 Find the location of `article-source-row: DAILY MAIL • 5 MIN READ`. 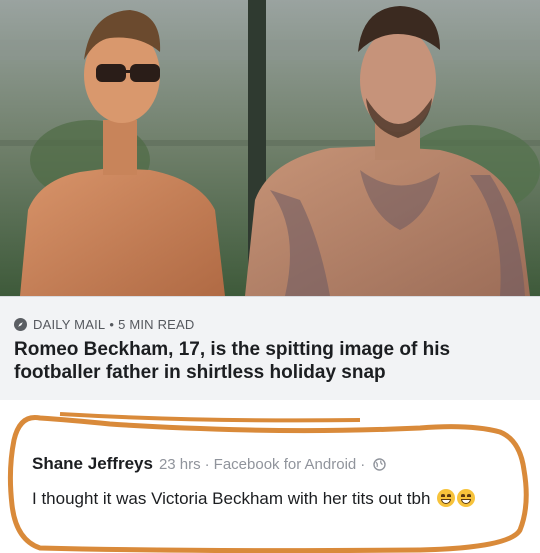

article-source-row: DAILY MAIL • 5 MIN READ is located at coordinates (269, 324).